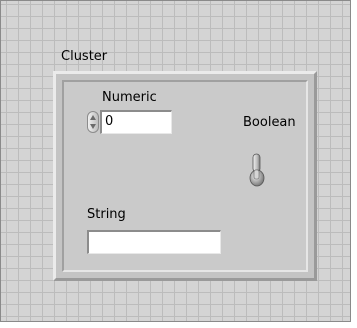 This screenshot has height=328, width=357. What do you see at coordinates (257, 170) in the screenshot?
I see `toggle-switch-icon` at bounding box center [257, 170].